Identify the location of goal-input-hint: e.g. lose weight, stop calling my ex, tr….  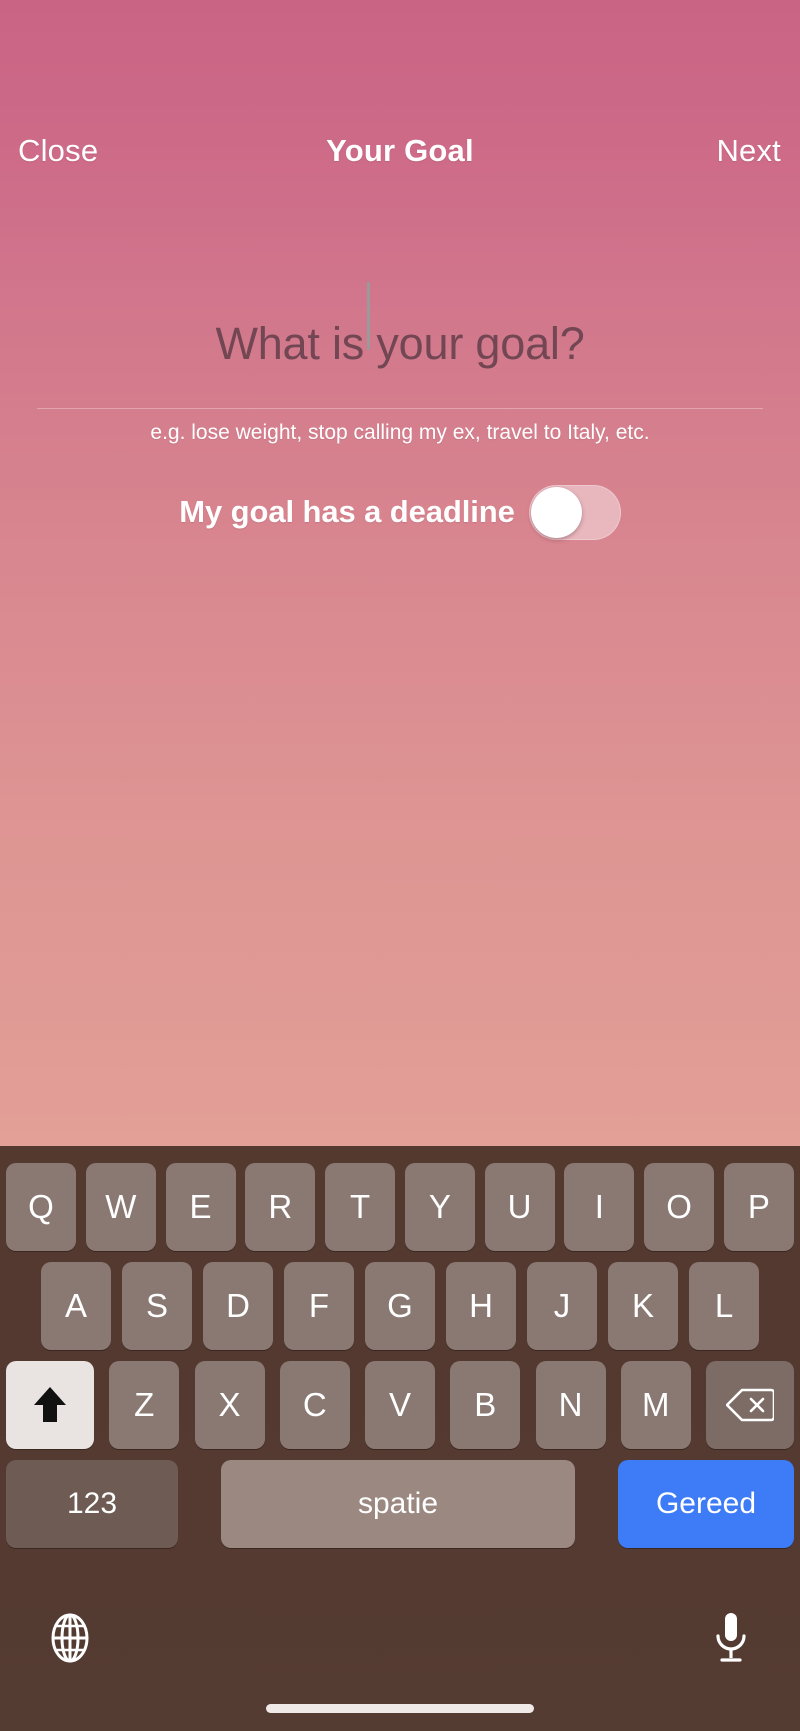
(400, 432).